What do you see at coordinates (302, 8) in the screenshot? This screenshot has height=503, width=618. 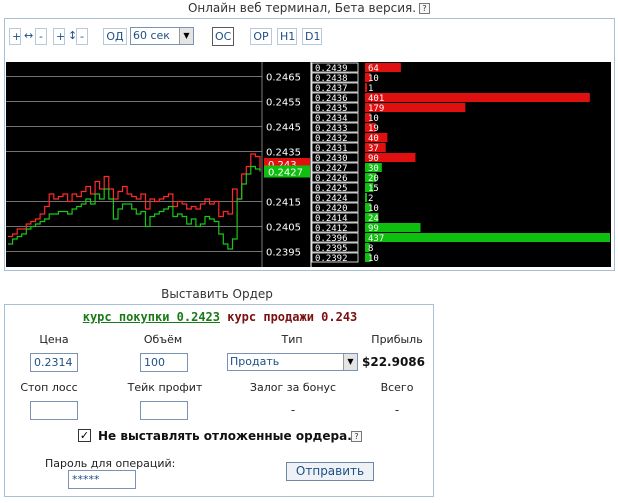 I see `page-title-text: Онлайн веб терминал, Бета версия.` at bounding box center [302, 8].